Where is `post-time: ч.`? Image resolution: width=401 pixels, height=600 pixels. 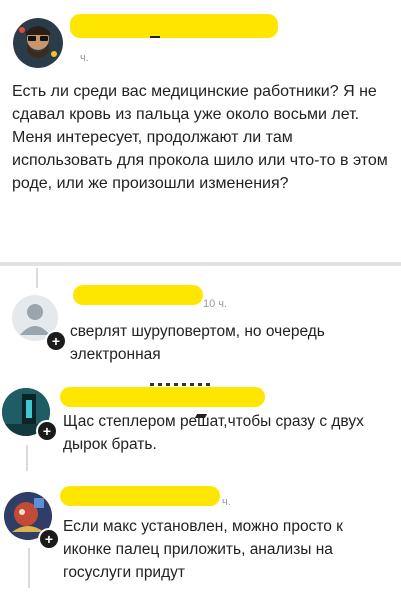 post-time: ч. is located at coordinates (84, 58).